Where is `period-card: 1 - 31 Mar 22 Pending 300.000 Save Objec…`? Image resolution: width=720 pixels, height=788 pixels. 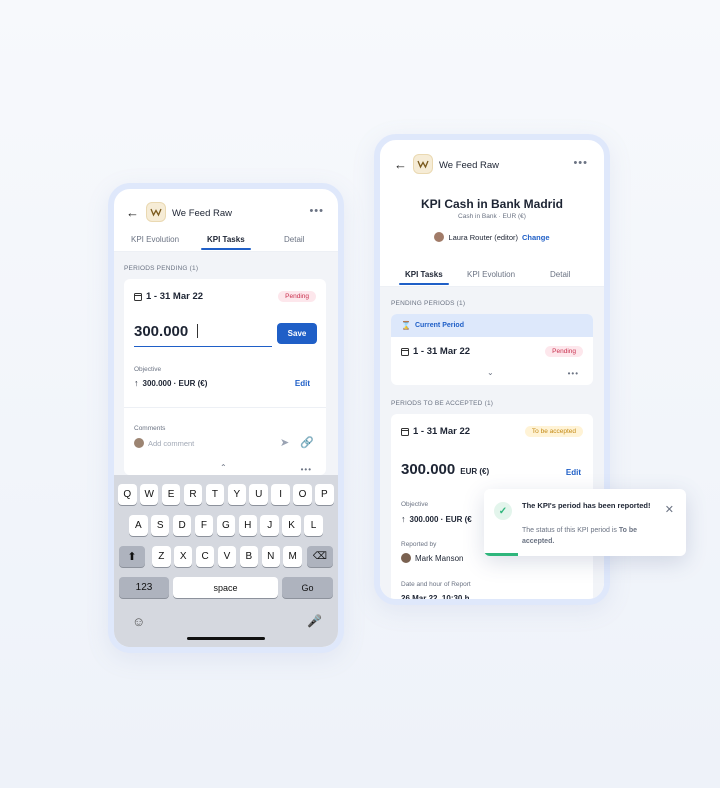
period-card: 1 - 31 Mar 22 Pending 300.000 Save Objec… is located at coordinates (225, 377).